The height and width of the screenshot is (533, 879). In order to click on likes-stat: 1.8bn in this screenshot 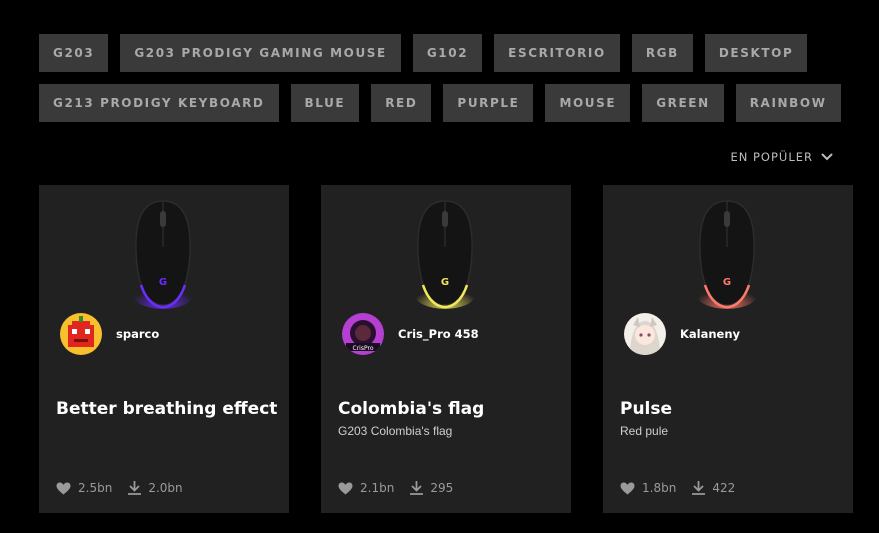, I will do `click(648, 488)`.